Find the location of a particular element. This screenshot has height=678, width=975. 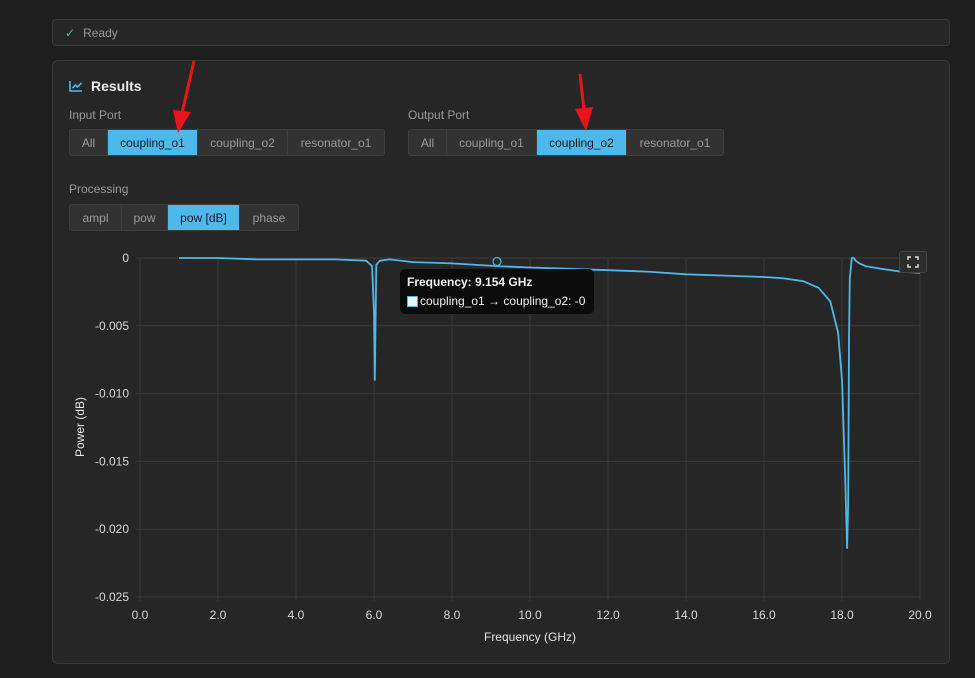

y-axis-label: Power (dB) is located at coordinates (80, 427).